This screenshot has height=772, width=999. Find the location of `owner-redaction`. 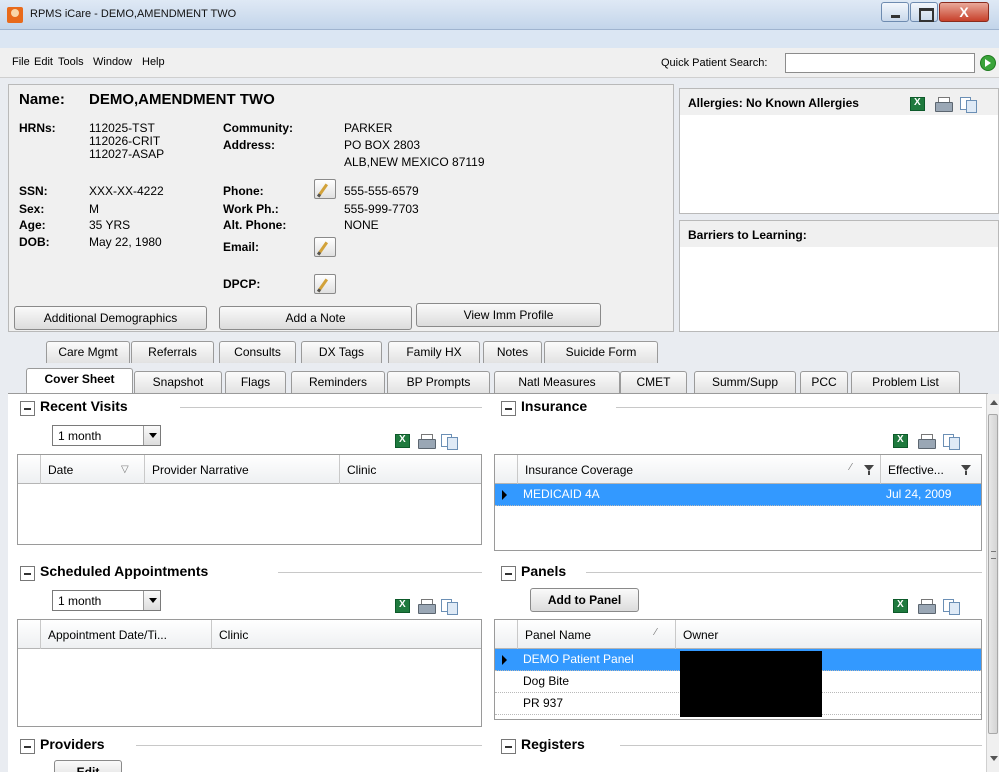

owner-redaction is located at coordinates (751, 684).